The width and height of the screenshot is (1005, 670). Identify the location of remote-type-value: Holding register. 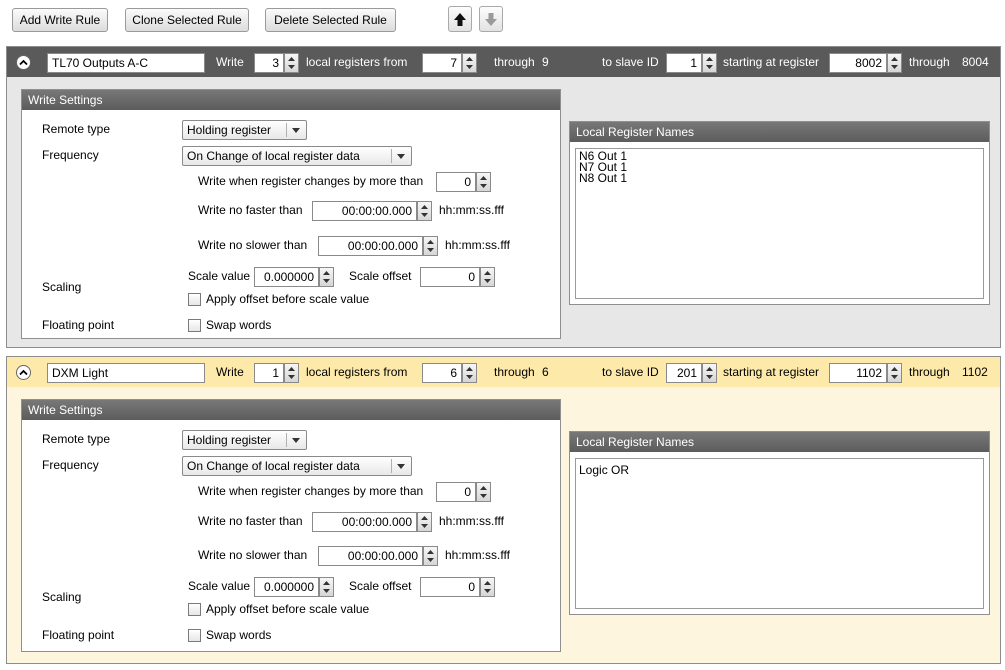
(229, 130).